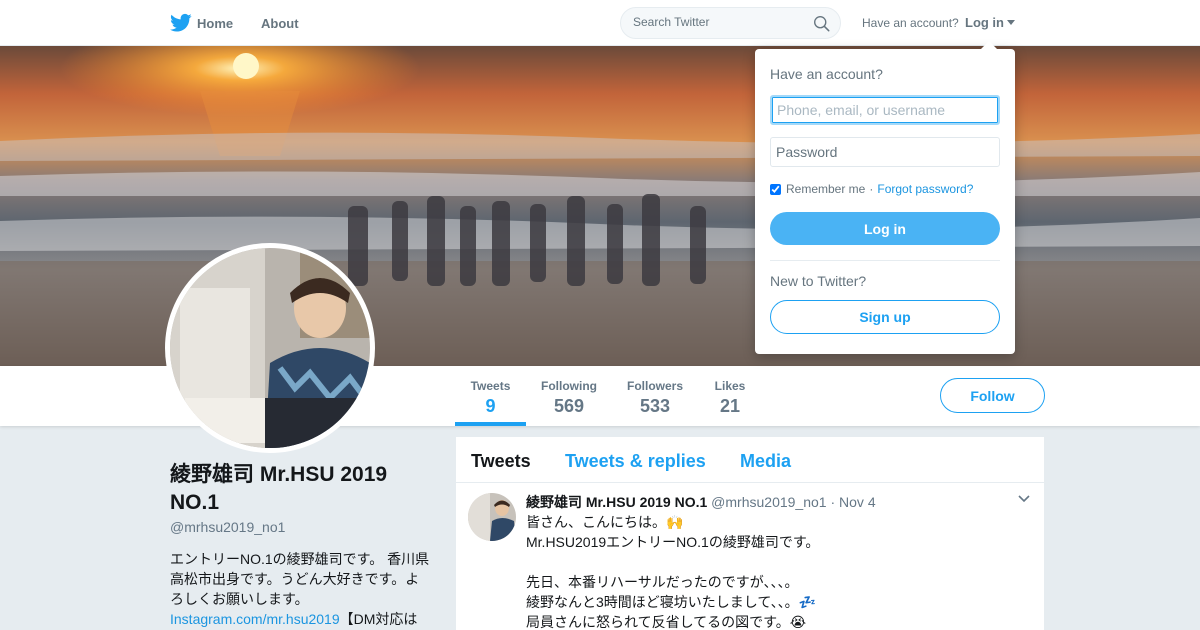  I want to click on stat-following-value: 569, so click(569, 406).